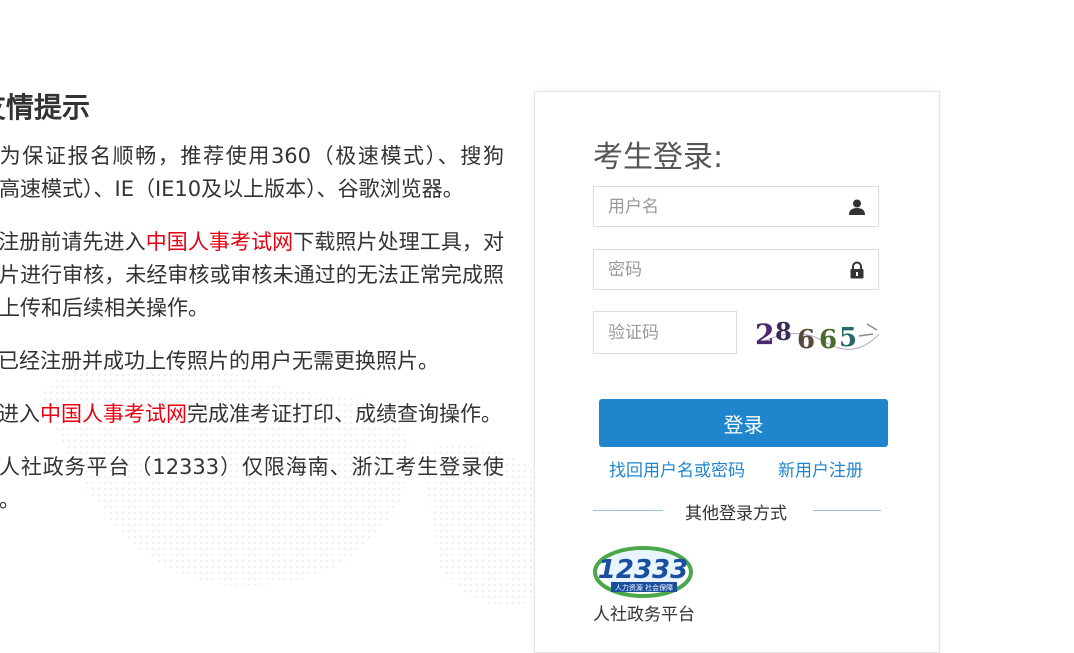 Image resolution: width=1074 pixels, height=653 pixels. I want to click on svg-text: 2, so click(764, 334).